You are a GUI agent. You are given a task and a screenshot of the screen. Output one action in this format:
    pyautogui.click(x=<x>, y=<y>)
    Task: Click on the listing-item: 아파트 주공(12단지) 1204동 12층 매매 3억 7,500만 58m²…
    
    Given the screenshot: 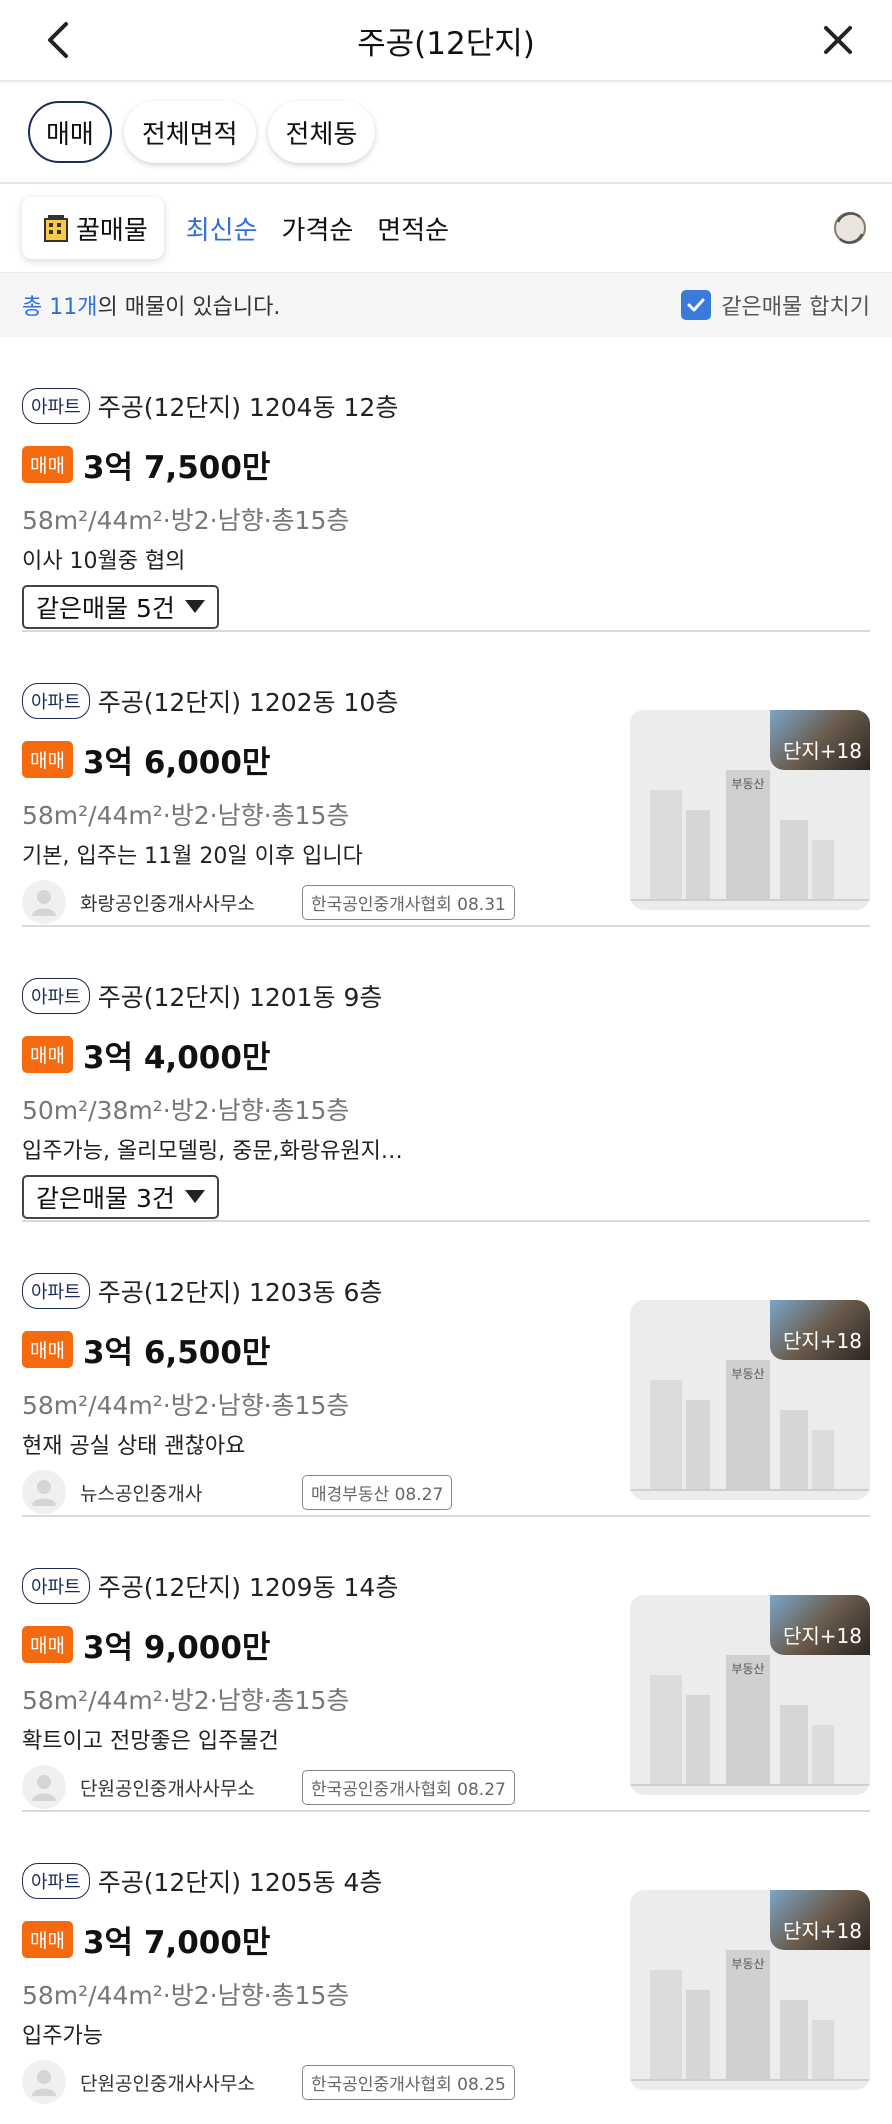 What is the action you would take?
    pyautogui.click(x=446, y=484)
    